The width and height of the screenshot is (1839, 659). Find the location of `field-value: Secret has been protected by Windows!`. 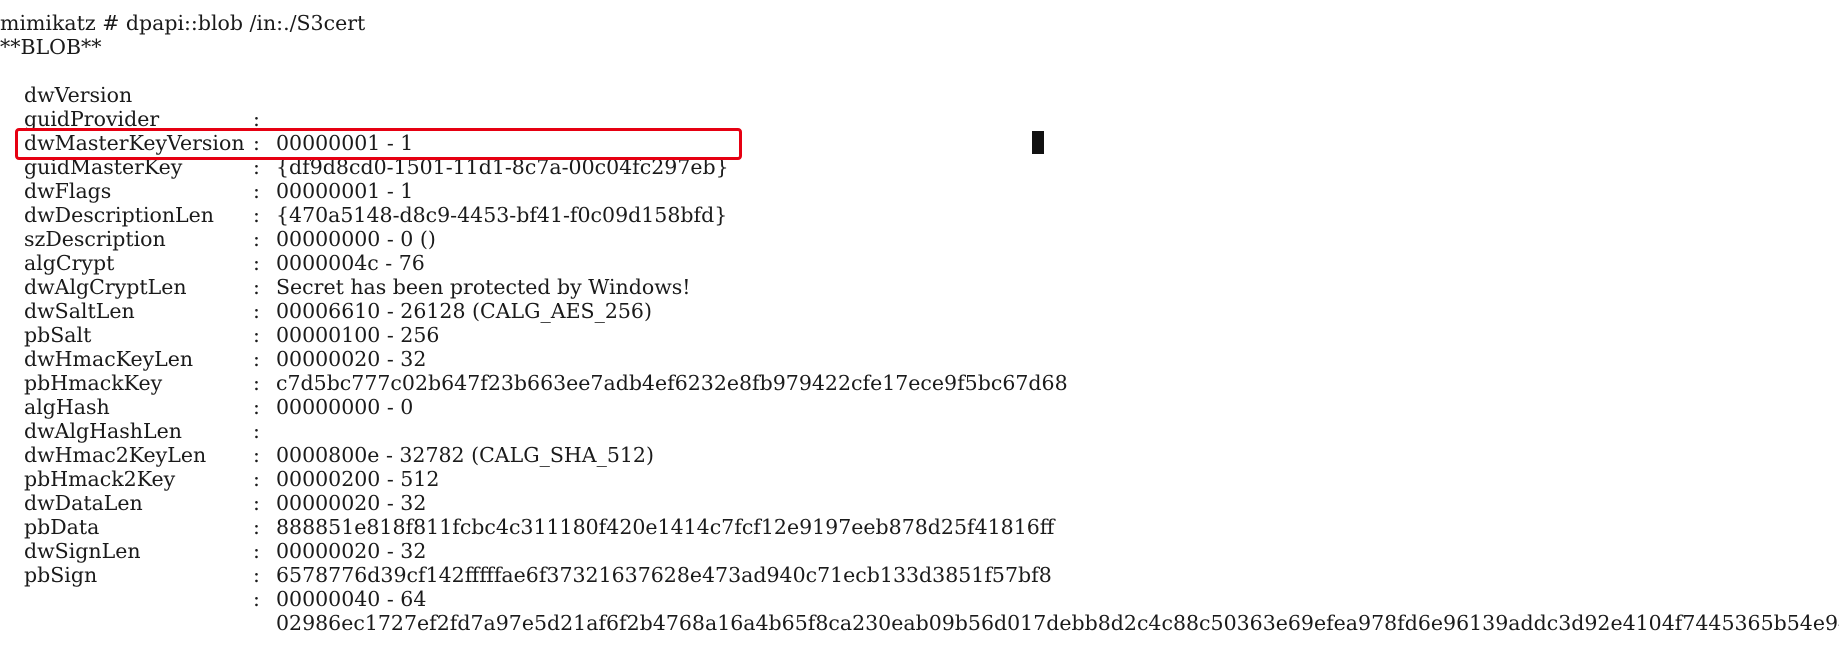

field-value: Secret has been protected by Windows! is located at coordinates (483, 287).